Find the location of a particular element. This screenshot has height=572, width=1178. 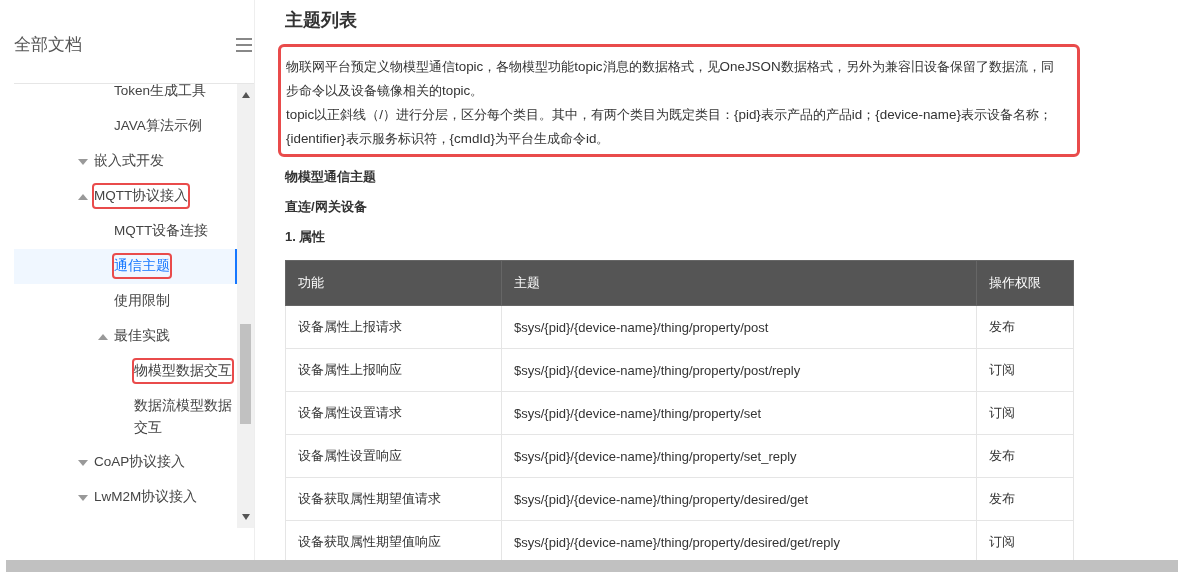

section-heading: 1. 属性 is located at coordinates (306, 237).